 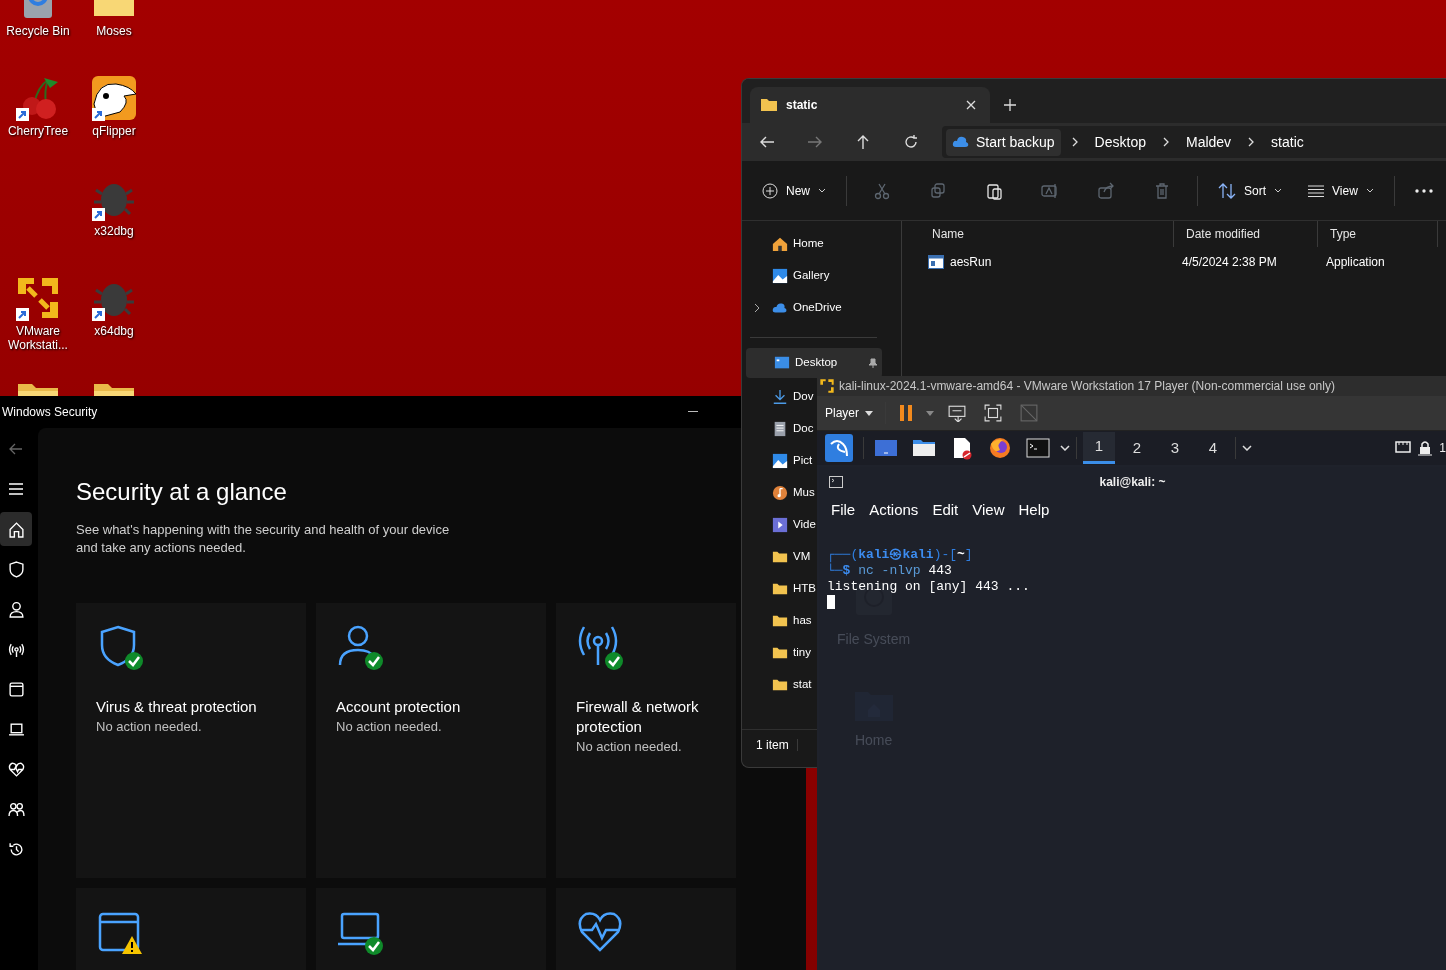 What do you see at coordinates (1047, 262) in the screenshot?
I see `file-name-cell: aesRun` at bounding box center [1047, 262].